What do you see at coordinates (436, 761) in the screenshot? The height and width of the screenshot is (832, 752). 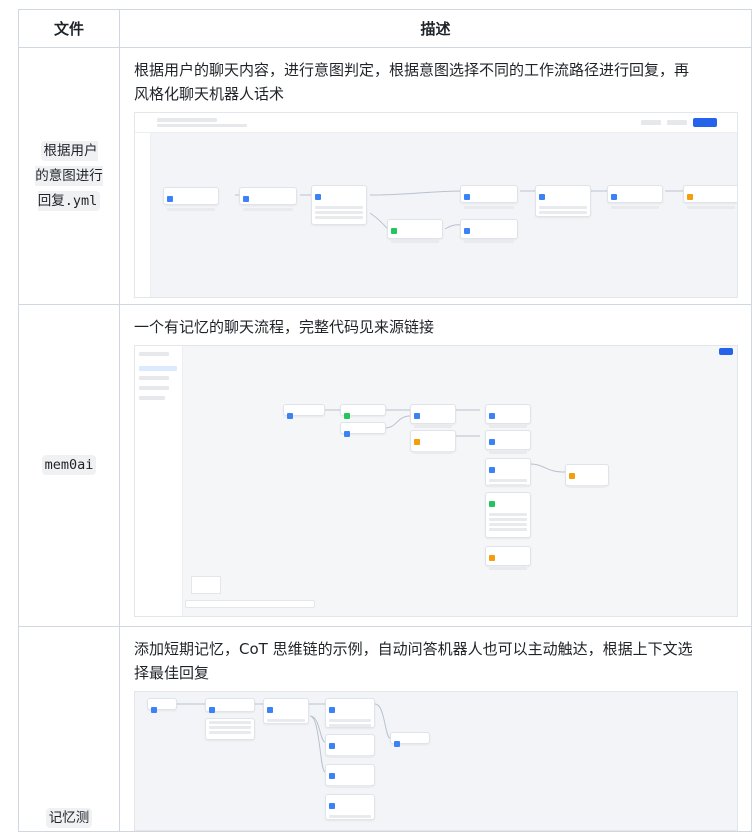 I see `workflow-screenshot` at bounding box center [436, 761].